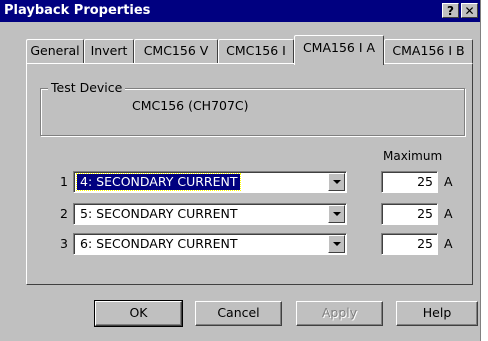 The width and height of the screenshot is (488, 341). I want to click on channel-2-unit: A, so click(448, 213).